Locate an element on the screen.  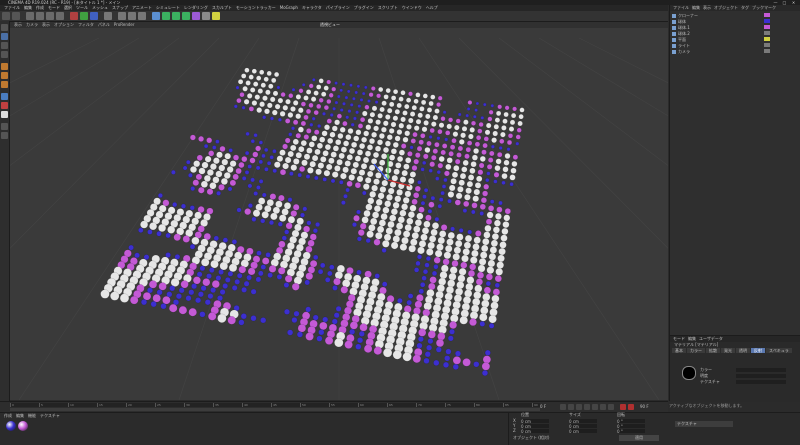
object-row: クローナー is located at coordinates (735, 15).